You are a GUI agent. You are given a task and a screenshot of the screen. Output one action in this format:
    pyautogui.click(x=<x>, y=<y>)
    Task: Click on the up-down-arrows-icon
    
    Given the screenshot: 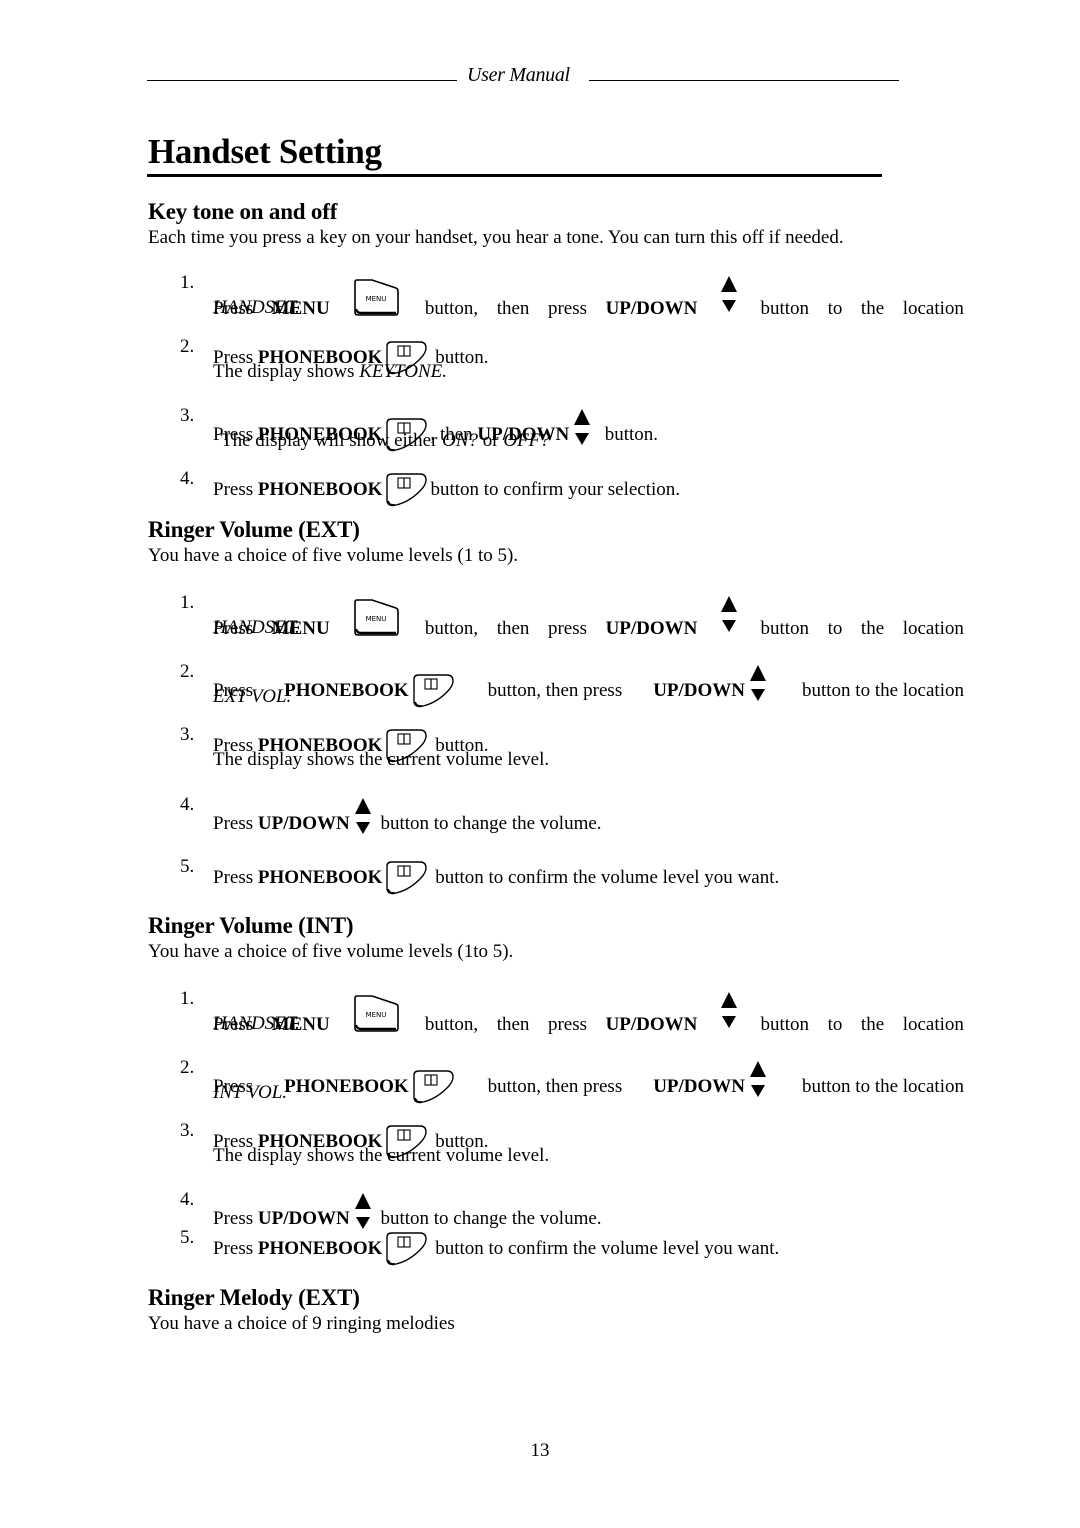 What is the action you would take?
    pyautogui.click(x=363, y=818)
    